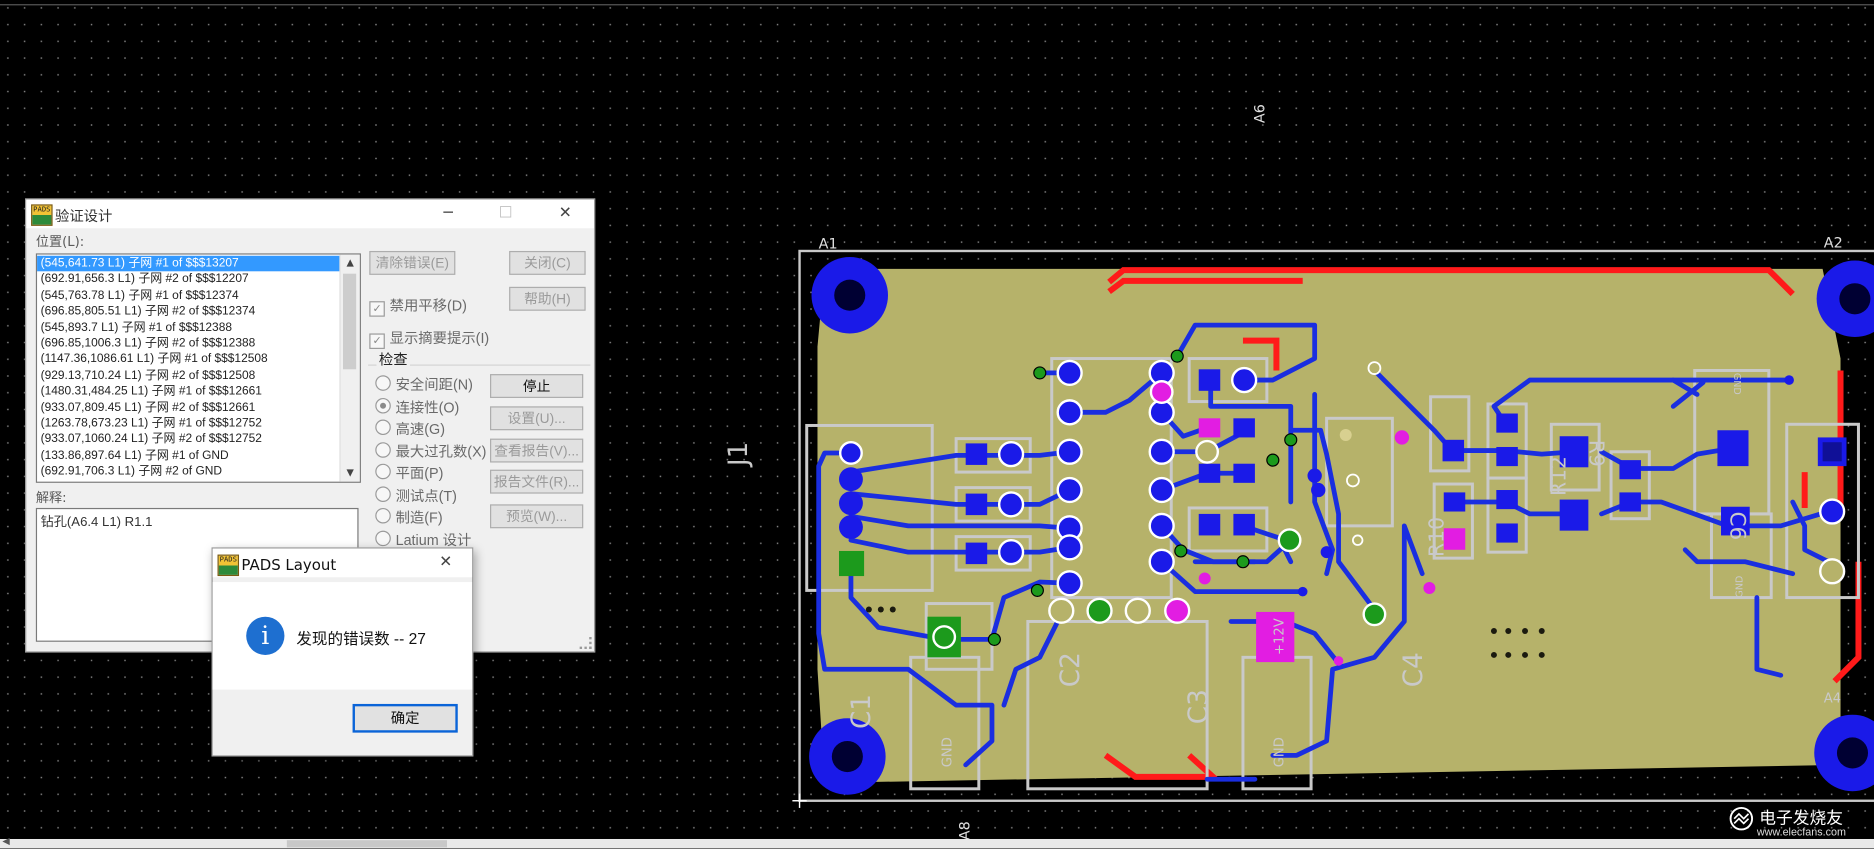  What do you see at coordinates (965, 830) in the screenshot?
I see `ref-label-bottom: A8` at bounding box center [965, 830].